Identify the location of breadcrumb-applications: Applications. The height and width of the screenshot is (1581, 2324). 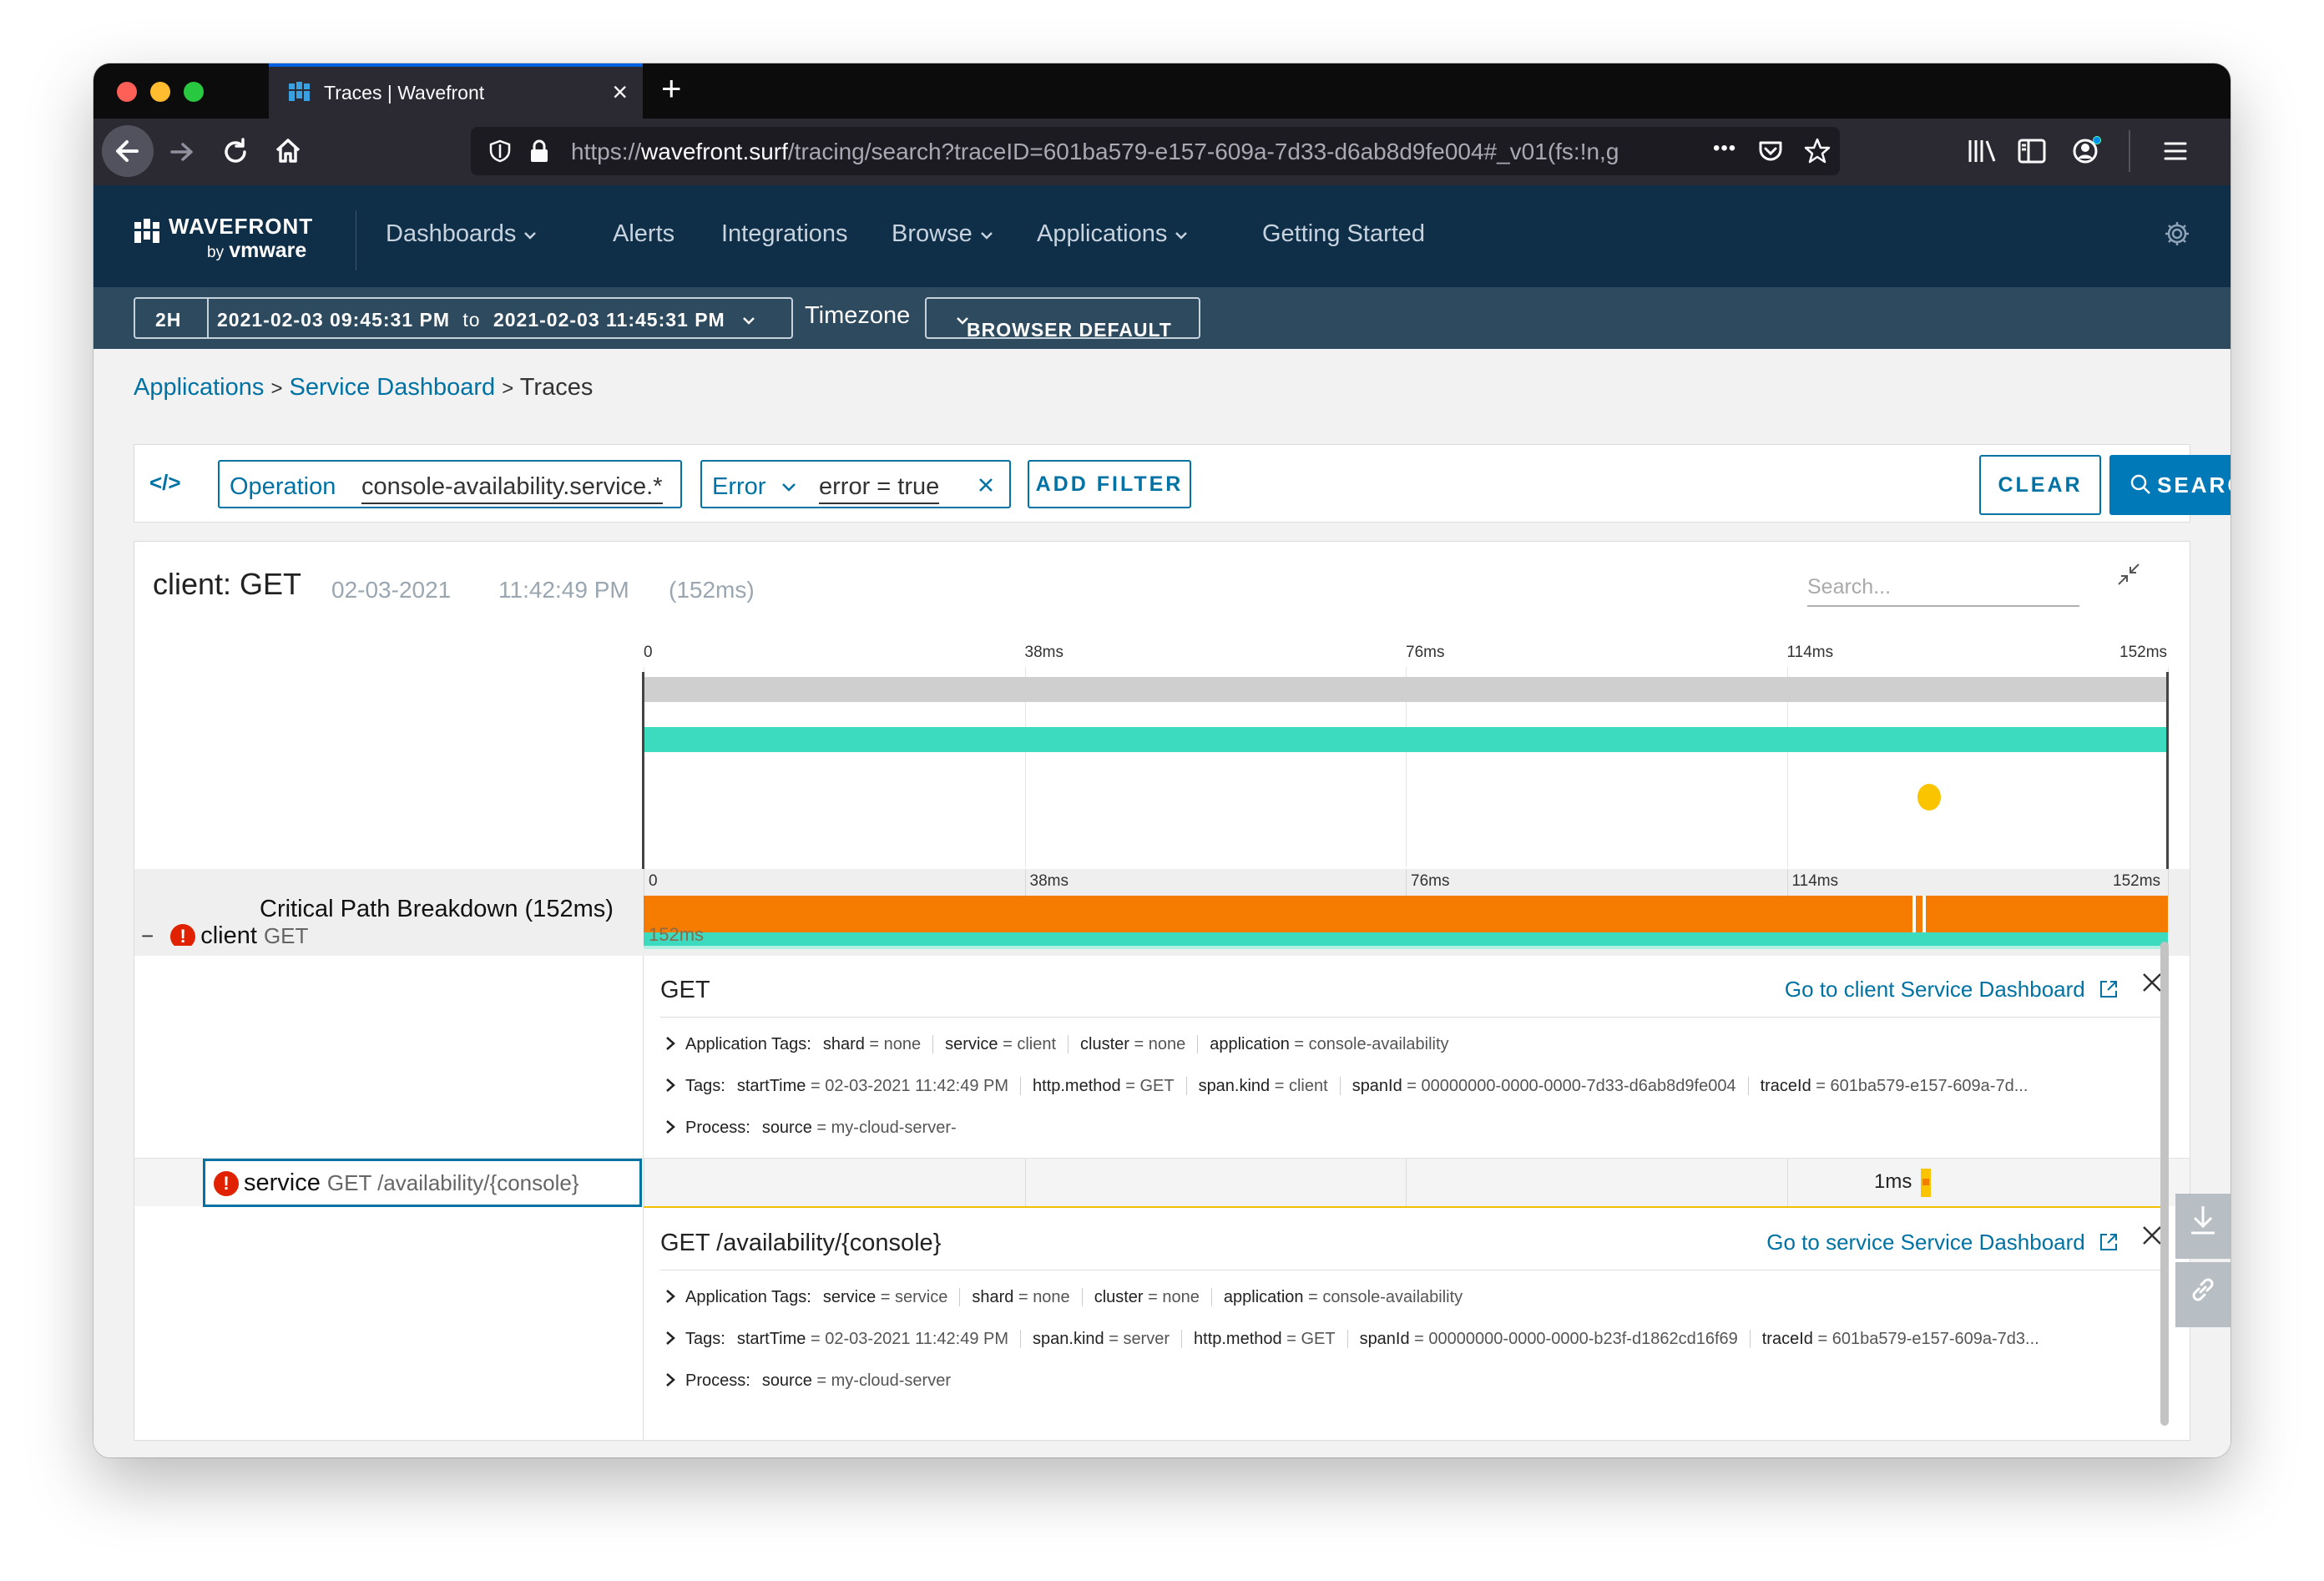
(199, 387).